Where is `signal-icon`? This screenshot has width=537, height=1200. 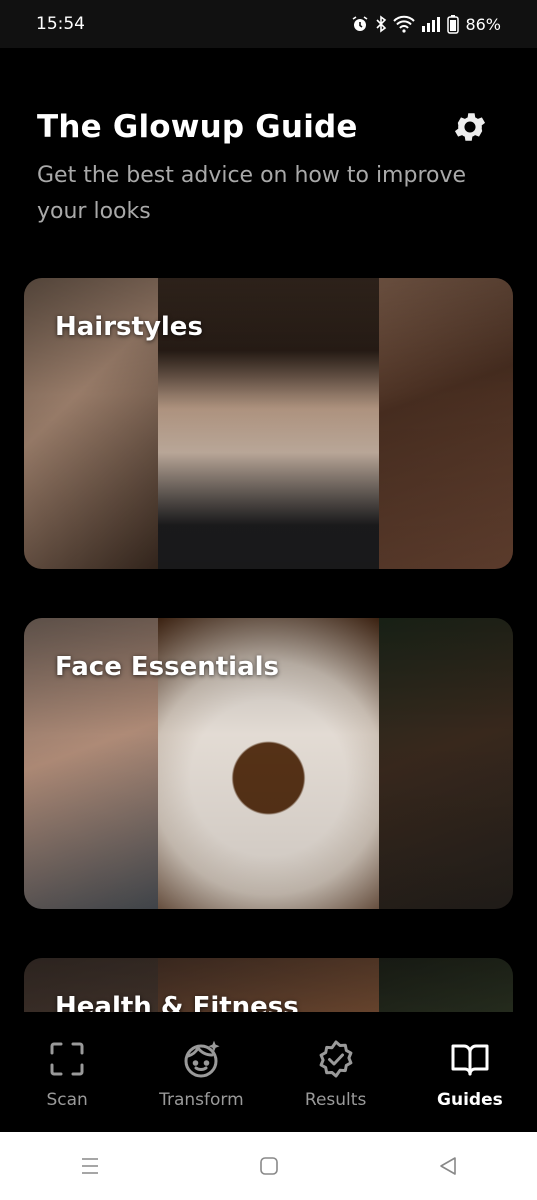
signal-icon is located at coordinates (431, 24).